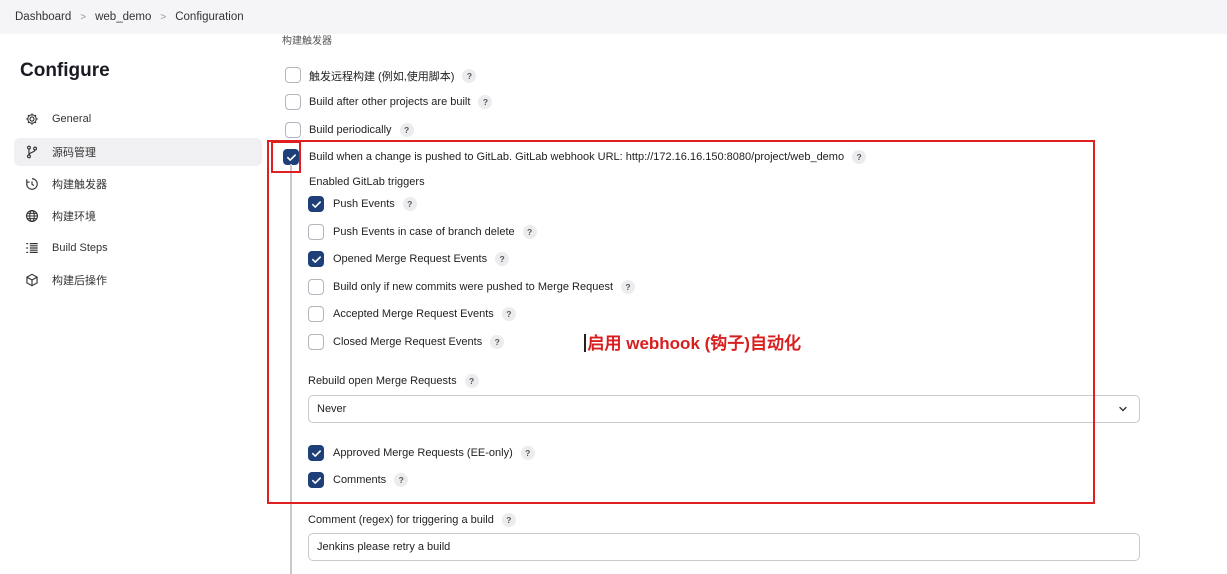  I want to click on sidebar-item-label: General, so click(72, 119).